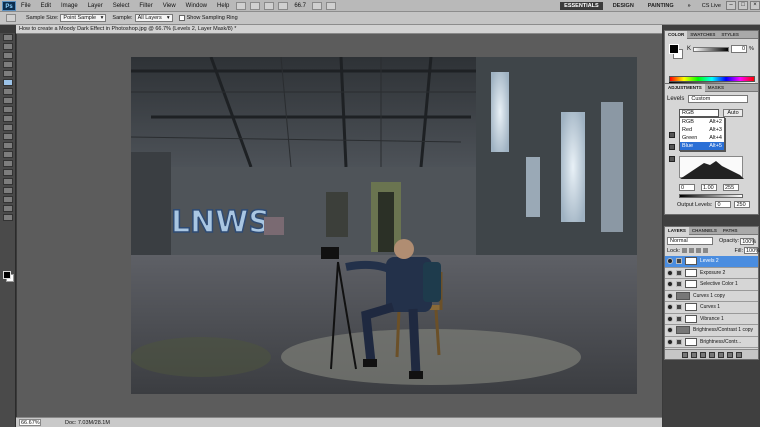 Image resolution: width=760 pixels, height=427 pixels. What do you see at coordinates (702, 138) in the screenshot?
I see `channel-option-green: Green Alt+4` at bounding box center [702, 138].